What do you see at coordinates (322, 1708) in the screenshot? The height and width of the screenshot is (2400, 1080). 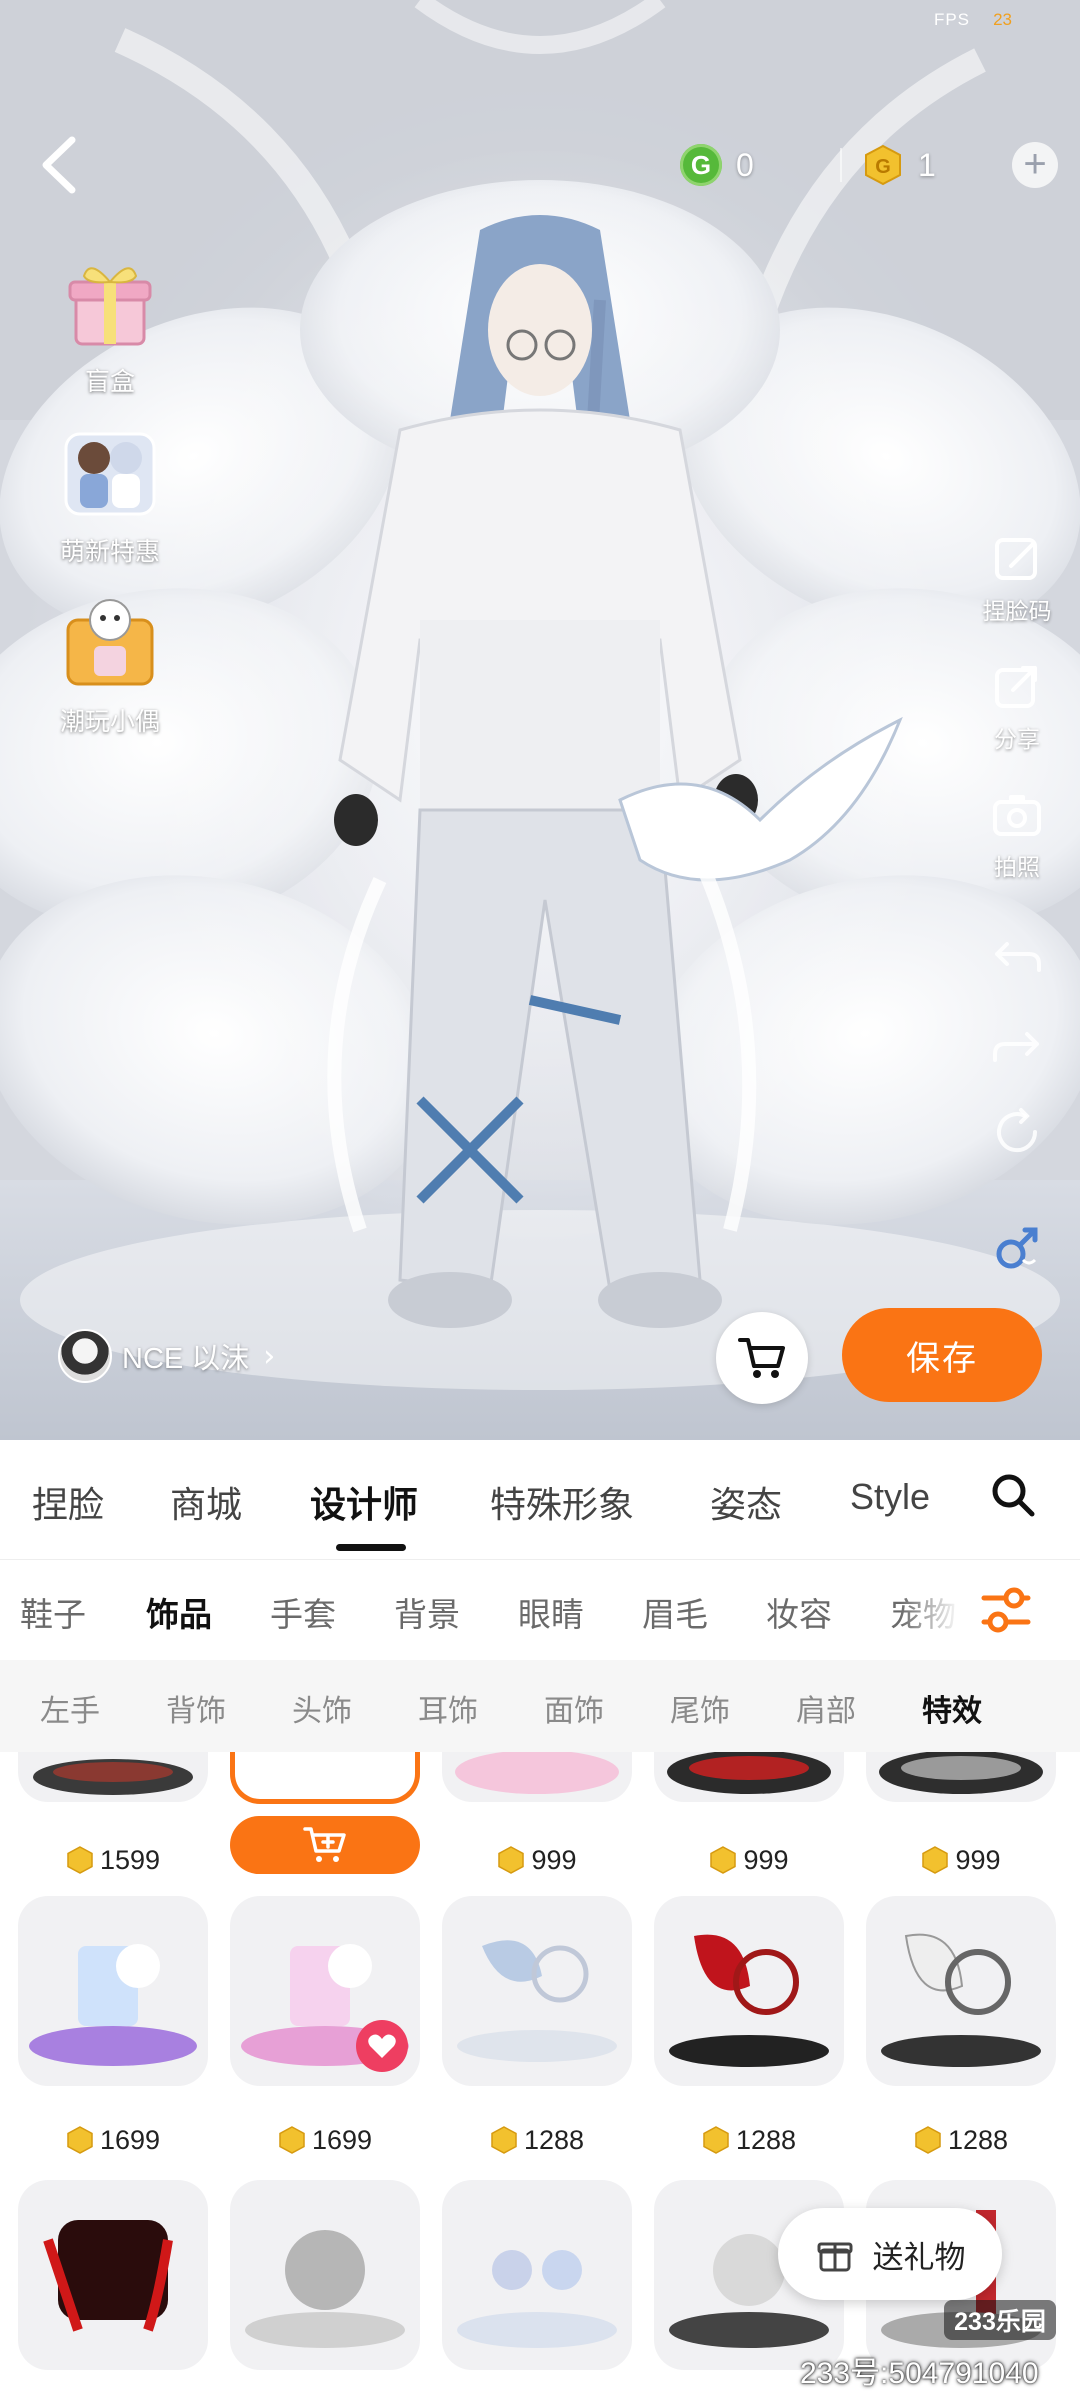 I see `slot-head: 头饰` at bounding box center [322, 1708].